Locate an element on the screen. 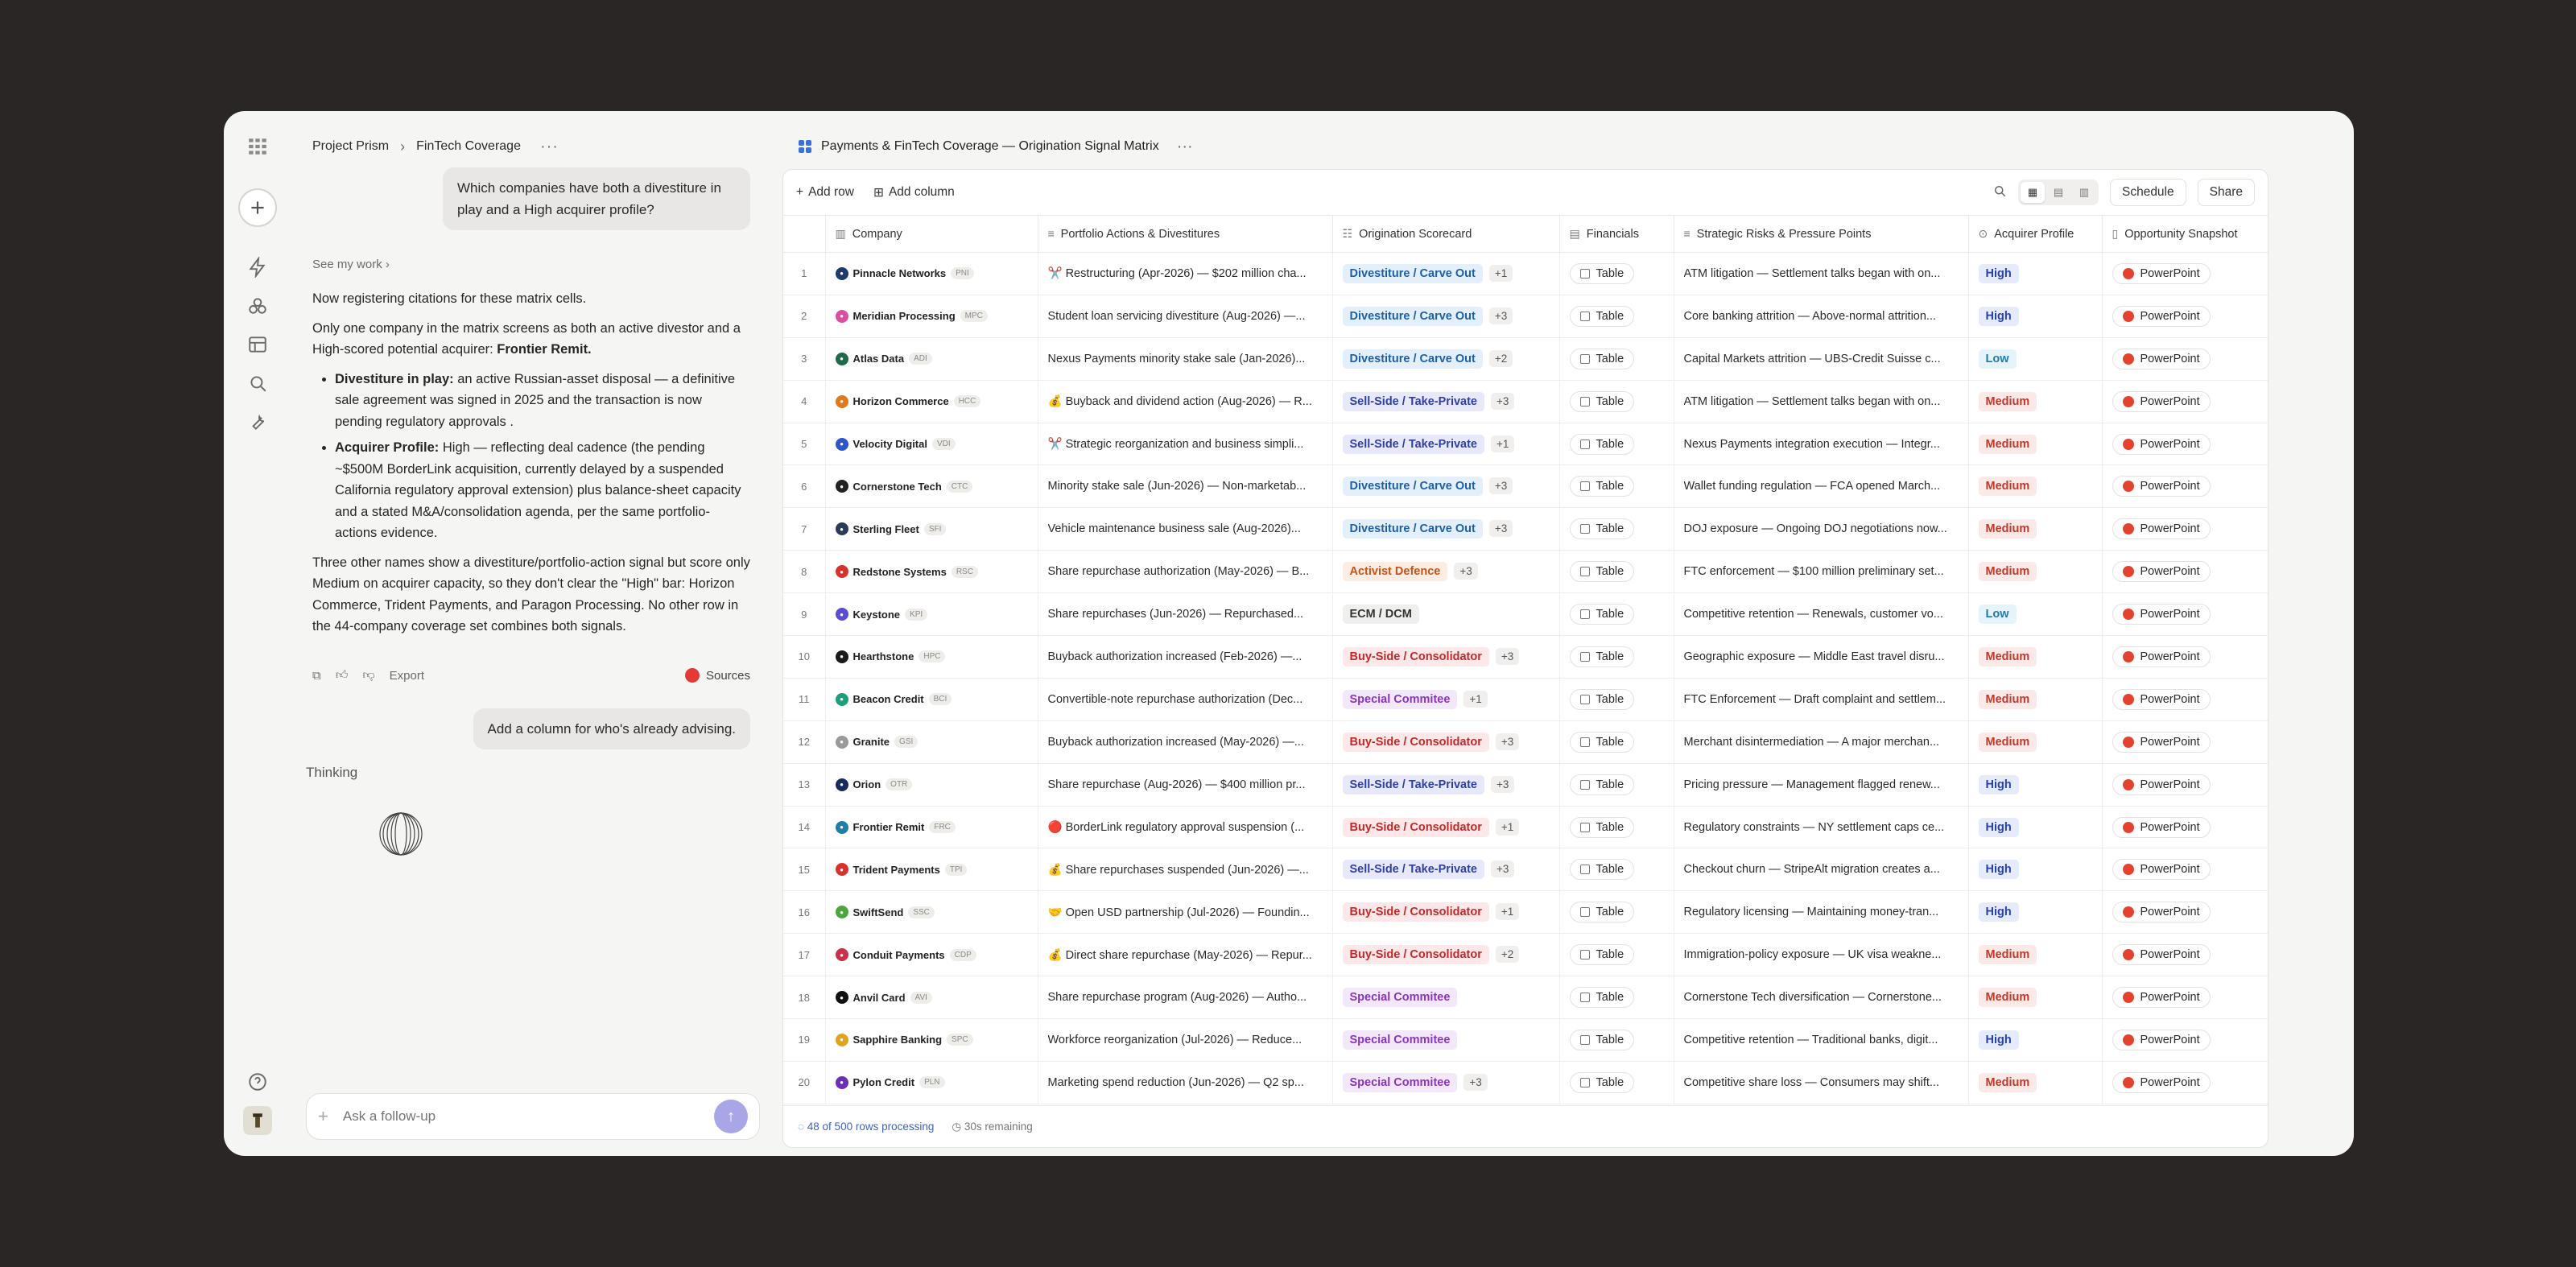 The height and width of the screenshot is (1267, 2576). thumbs-down-icon: 👎︎ is located at coordinates (368, 675).